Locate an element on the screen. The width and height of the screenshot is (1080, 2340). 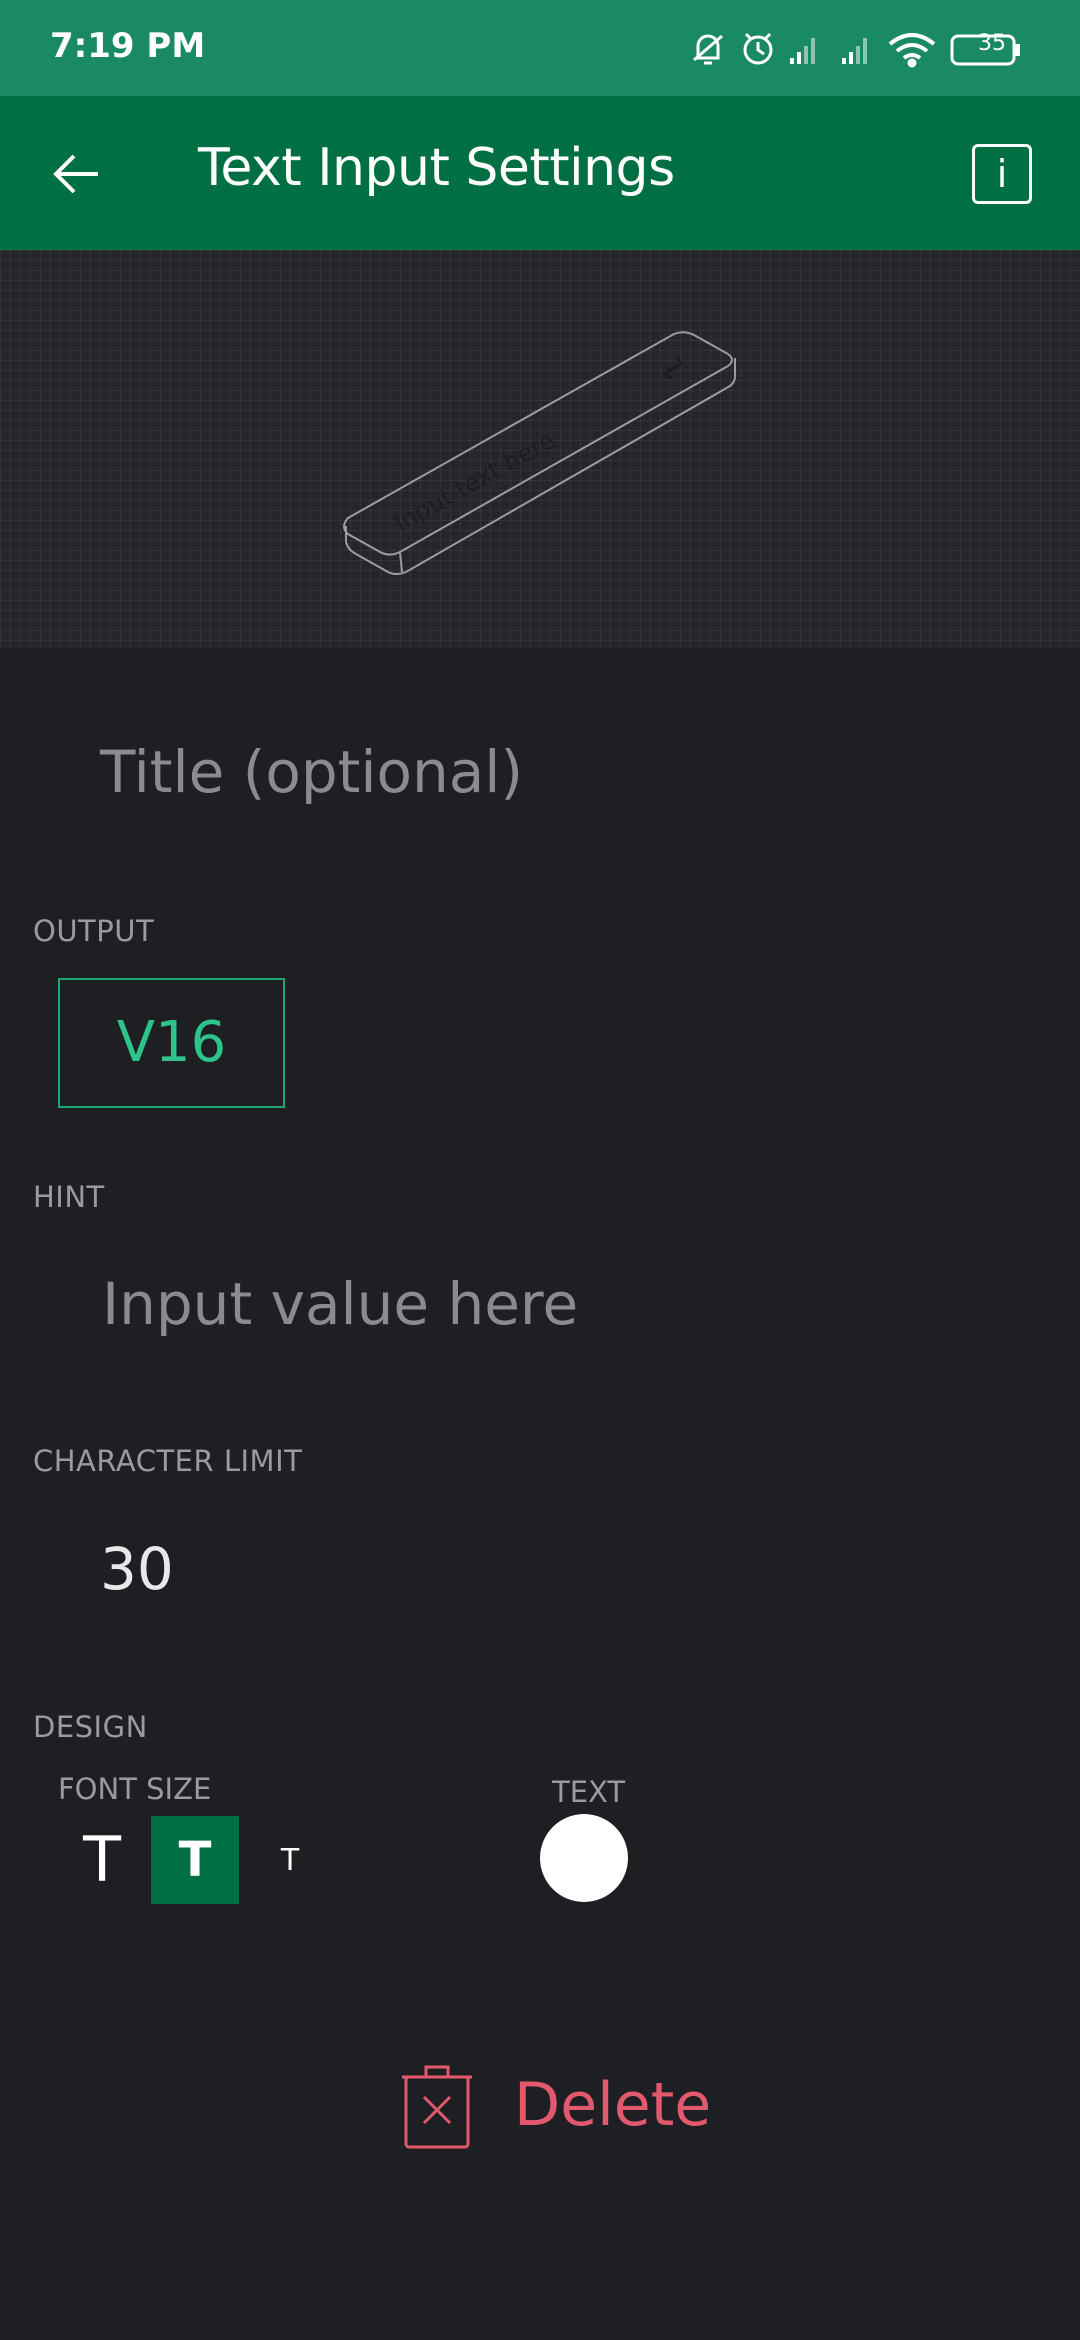
info-button: i is located at coordinates (1002, 174).